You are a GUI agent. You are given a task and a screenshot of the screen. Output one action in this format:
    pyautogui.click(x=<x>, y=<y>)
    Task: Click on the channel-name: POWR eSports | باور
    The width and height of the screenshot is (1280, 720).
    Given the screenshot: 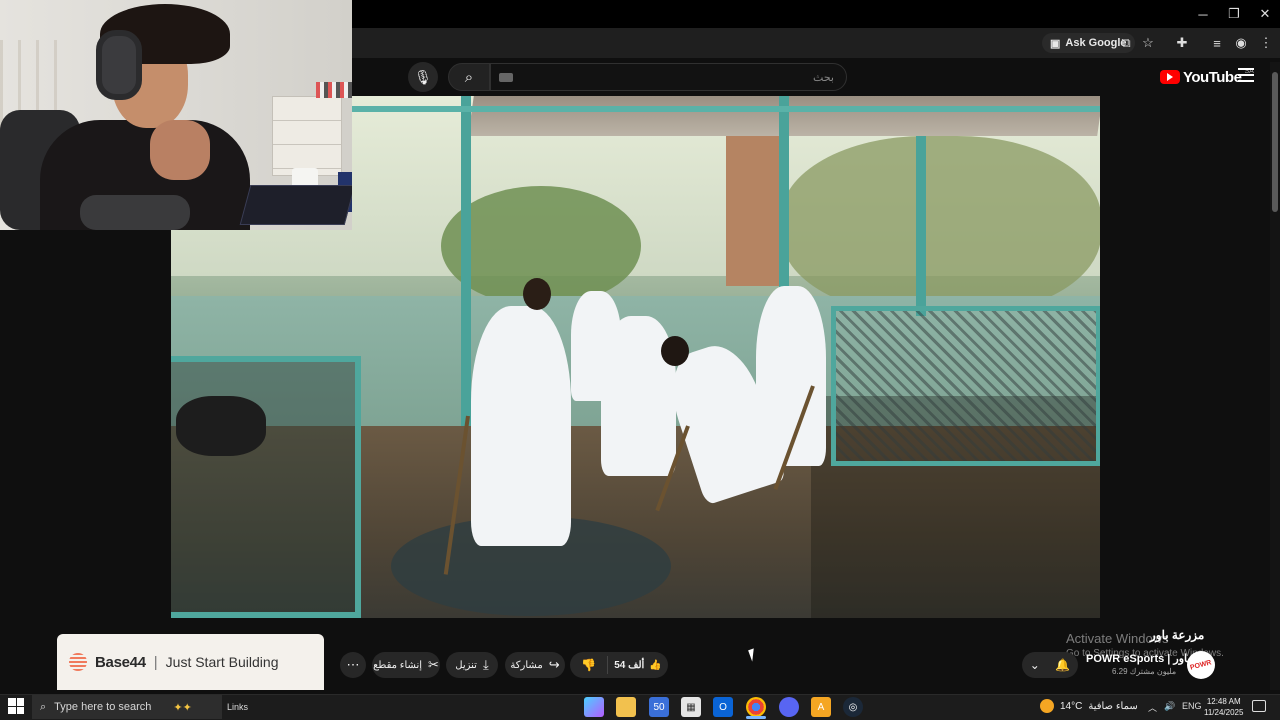 What is the action you would take?
    pyautogui.click(x=1138, y=658)
    